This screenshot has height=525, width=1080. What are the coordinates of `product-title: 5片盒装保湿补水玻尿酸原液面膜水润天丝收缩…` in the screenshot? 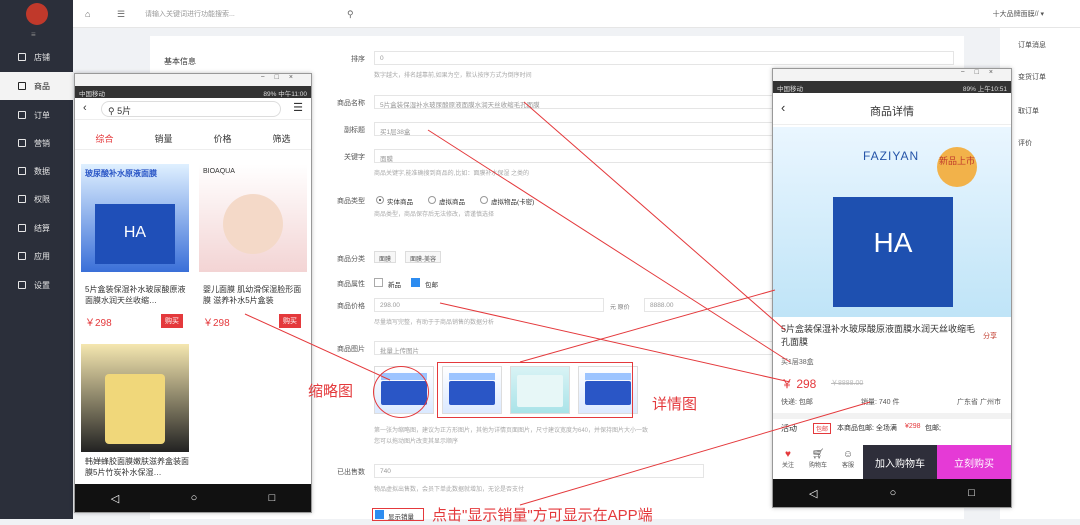 It's located at (137, 295).